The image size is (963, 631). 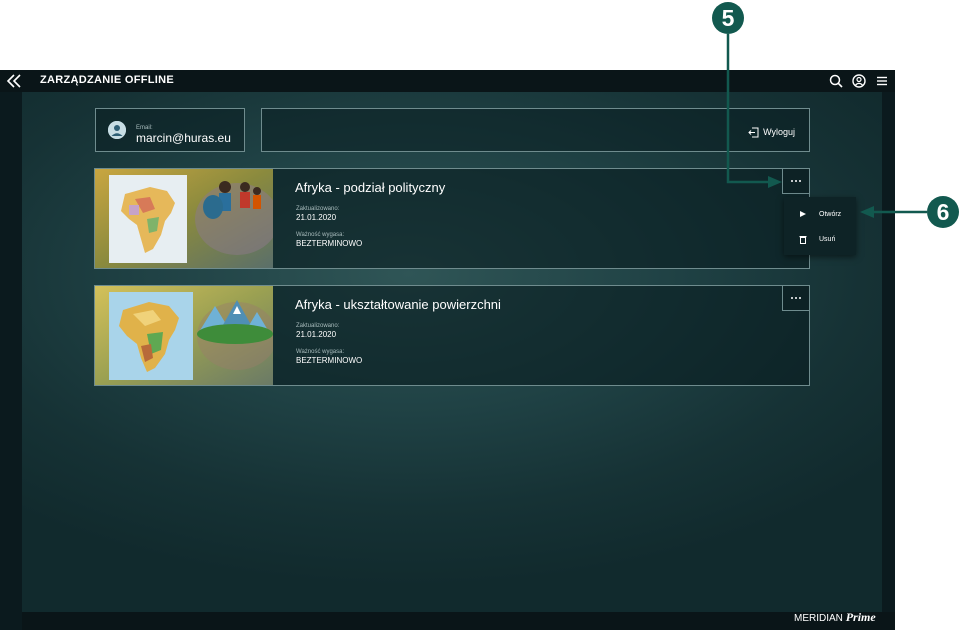 I want to click on menu-item-delete: Usuń, so click(x=820, y=239).